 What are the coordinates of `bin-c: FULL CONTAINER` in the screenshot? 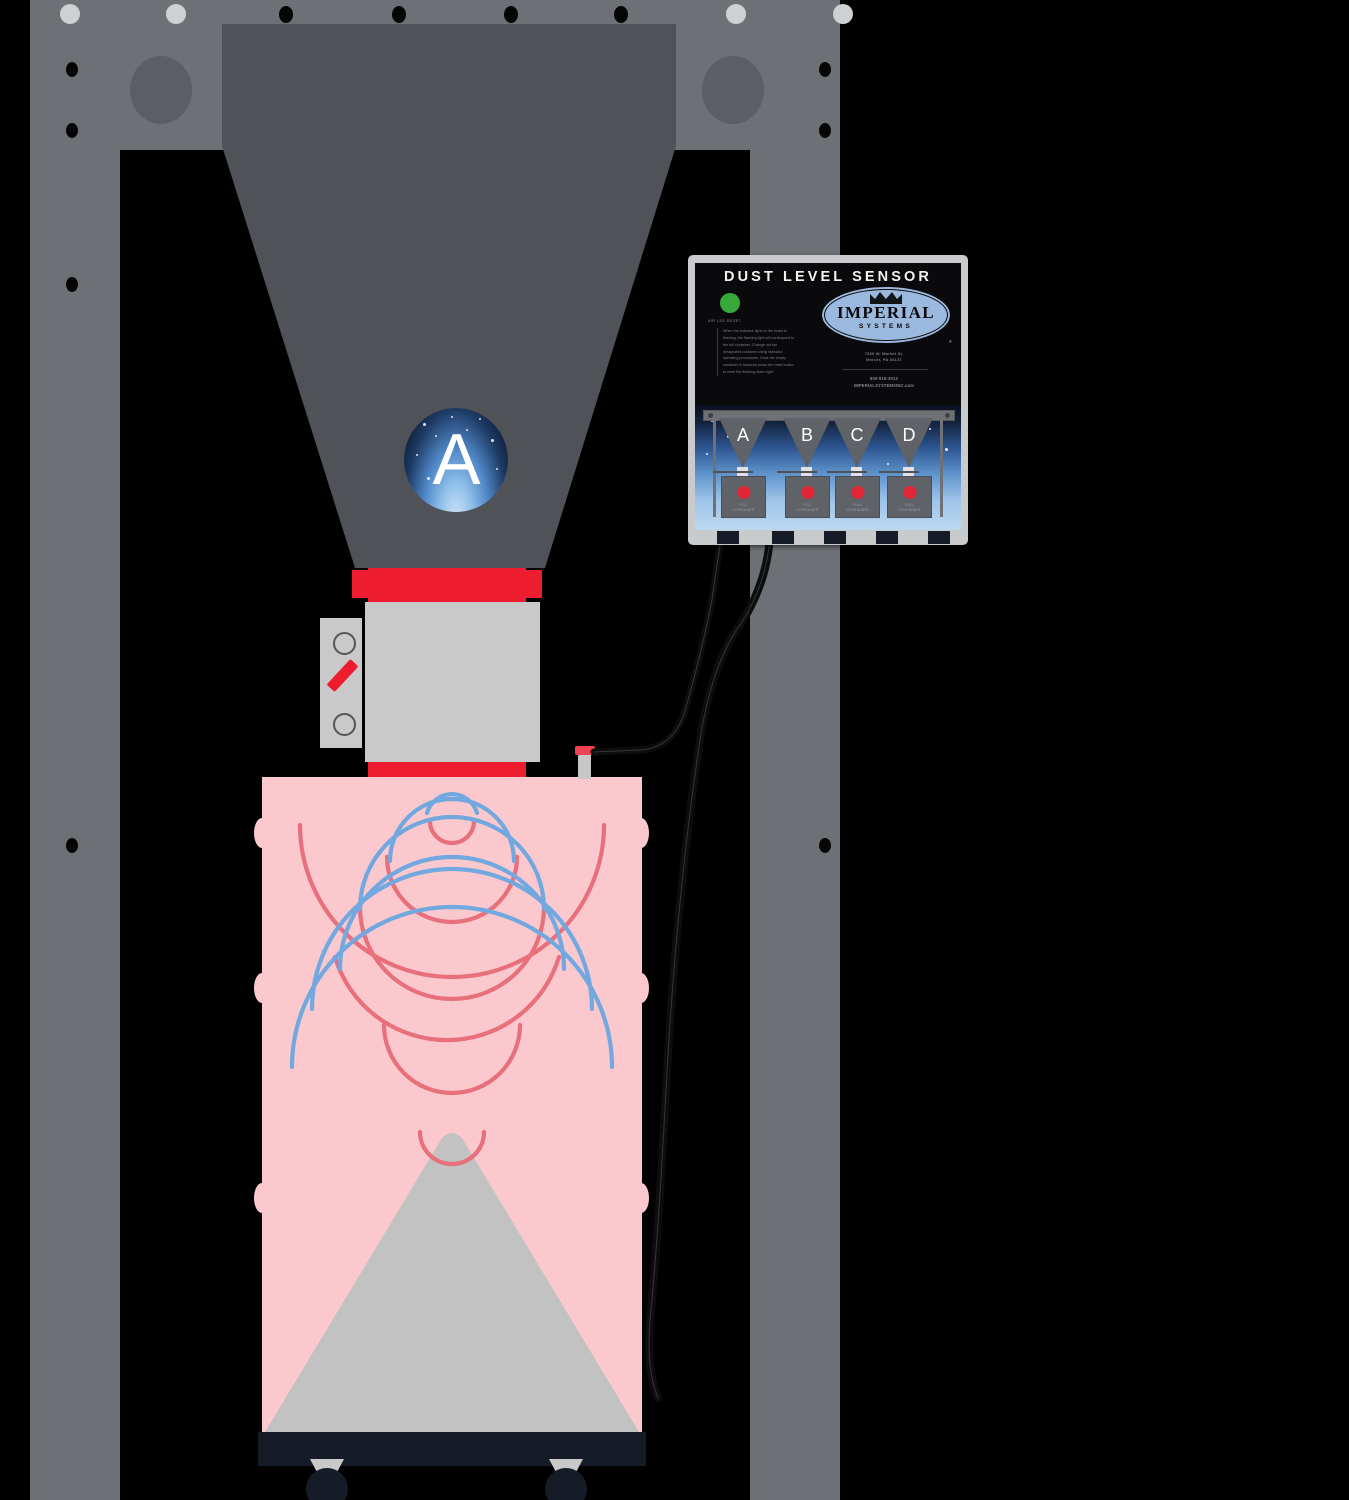 It's located at (857, 497).